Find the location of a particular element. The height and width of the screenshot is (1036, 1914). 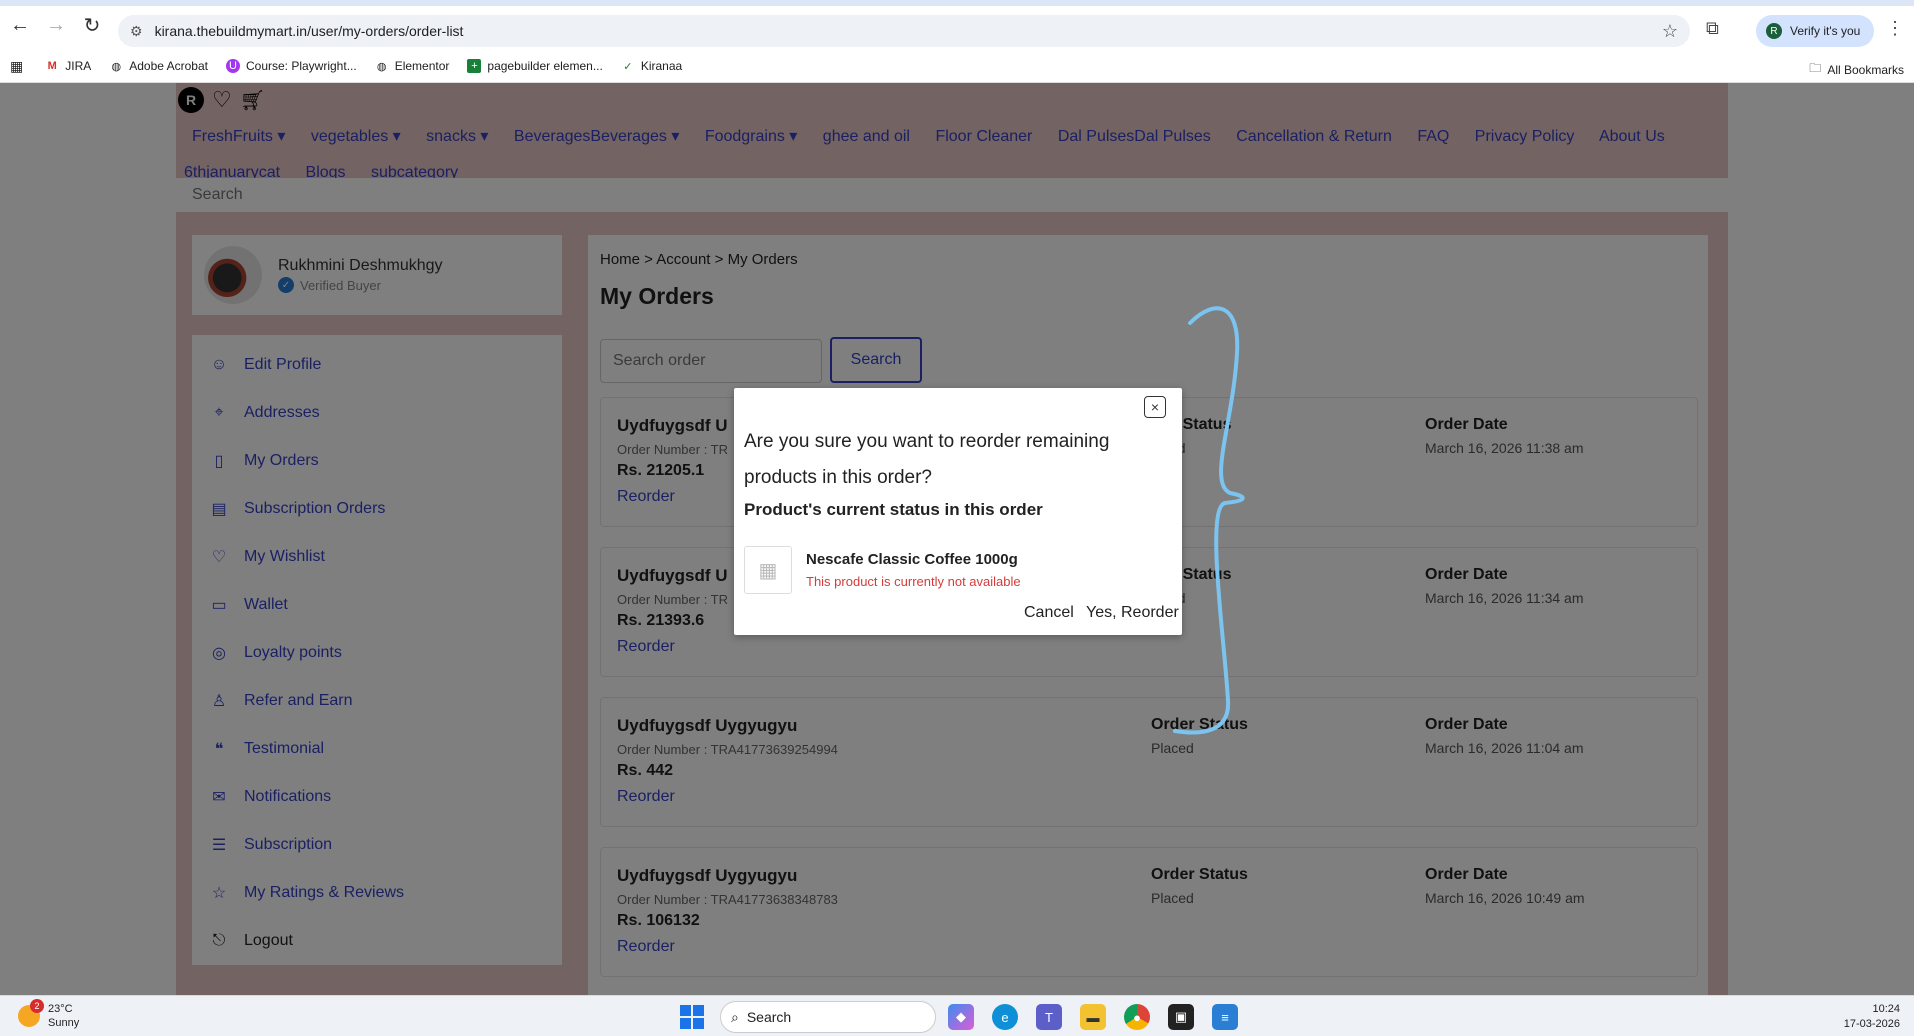

product-status: This product is currently not available is located at coordinates (913, 581).